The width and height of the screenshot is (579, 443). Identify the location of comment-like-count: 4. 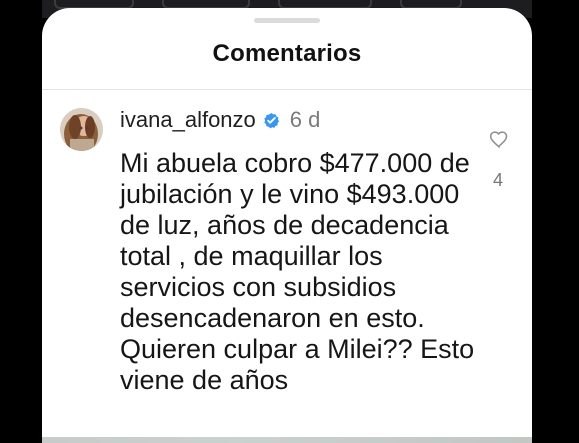
(498, 180).